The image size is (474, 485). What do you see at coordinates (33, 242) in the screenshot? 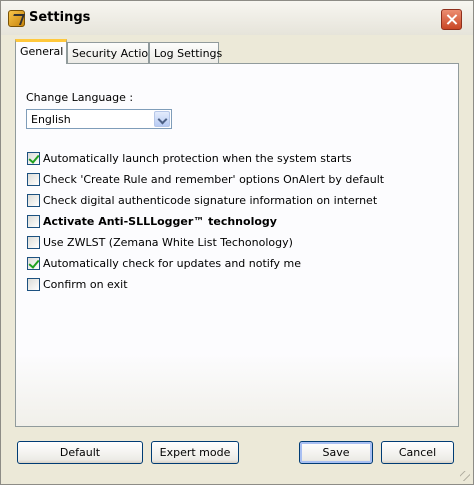
I see `zwlst-checkbox` at bounding box center [33, 242].